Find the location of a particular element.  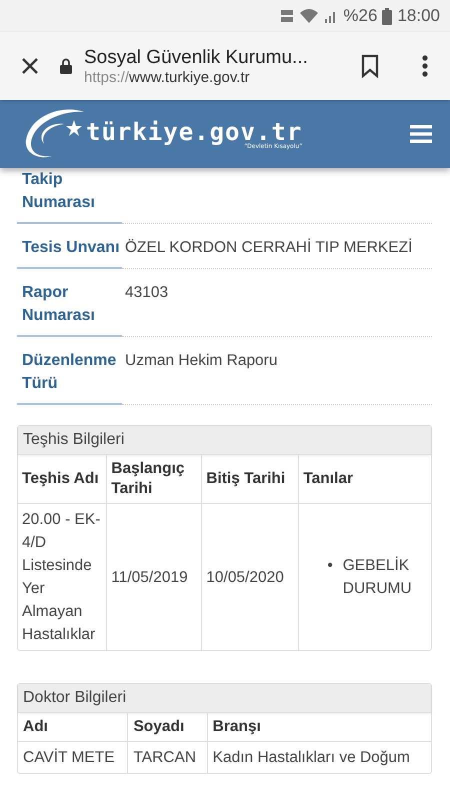

column-header: Soyadı is located at coordinates (168, 727).